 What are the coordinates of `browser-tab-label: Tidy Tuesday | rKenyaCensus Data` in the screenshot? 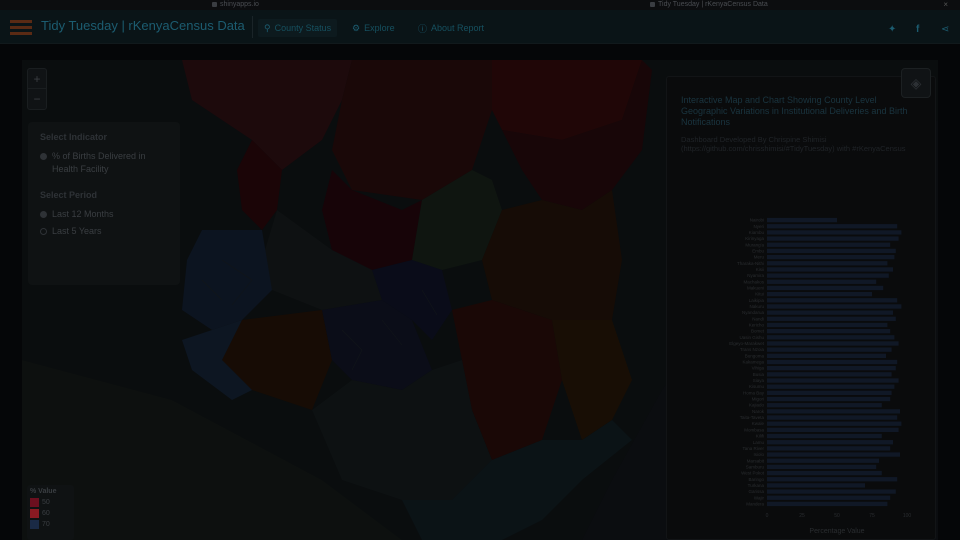 It's located at (713, 4).